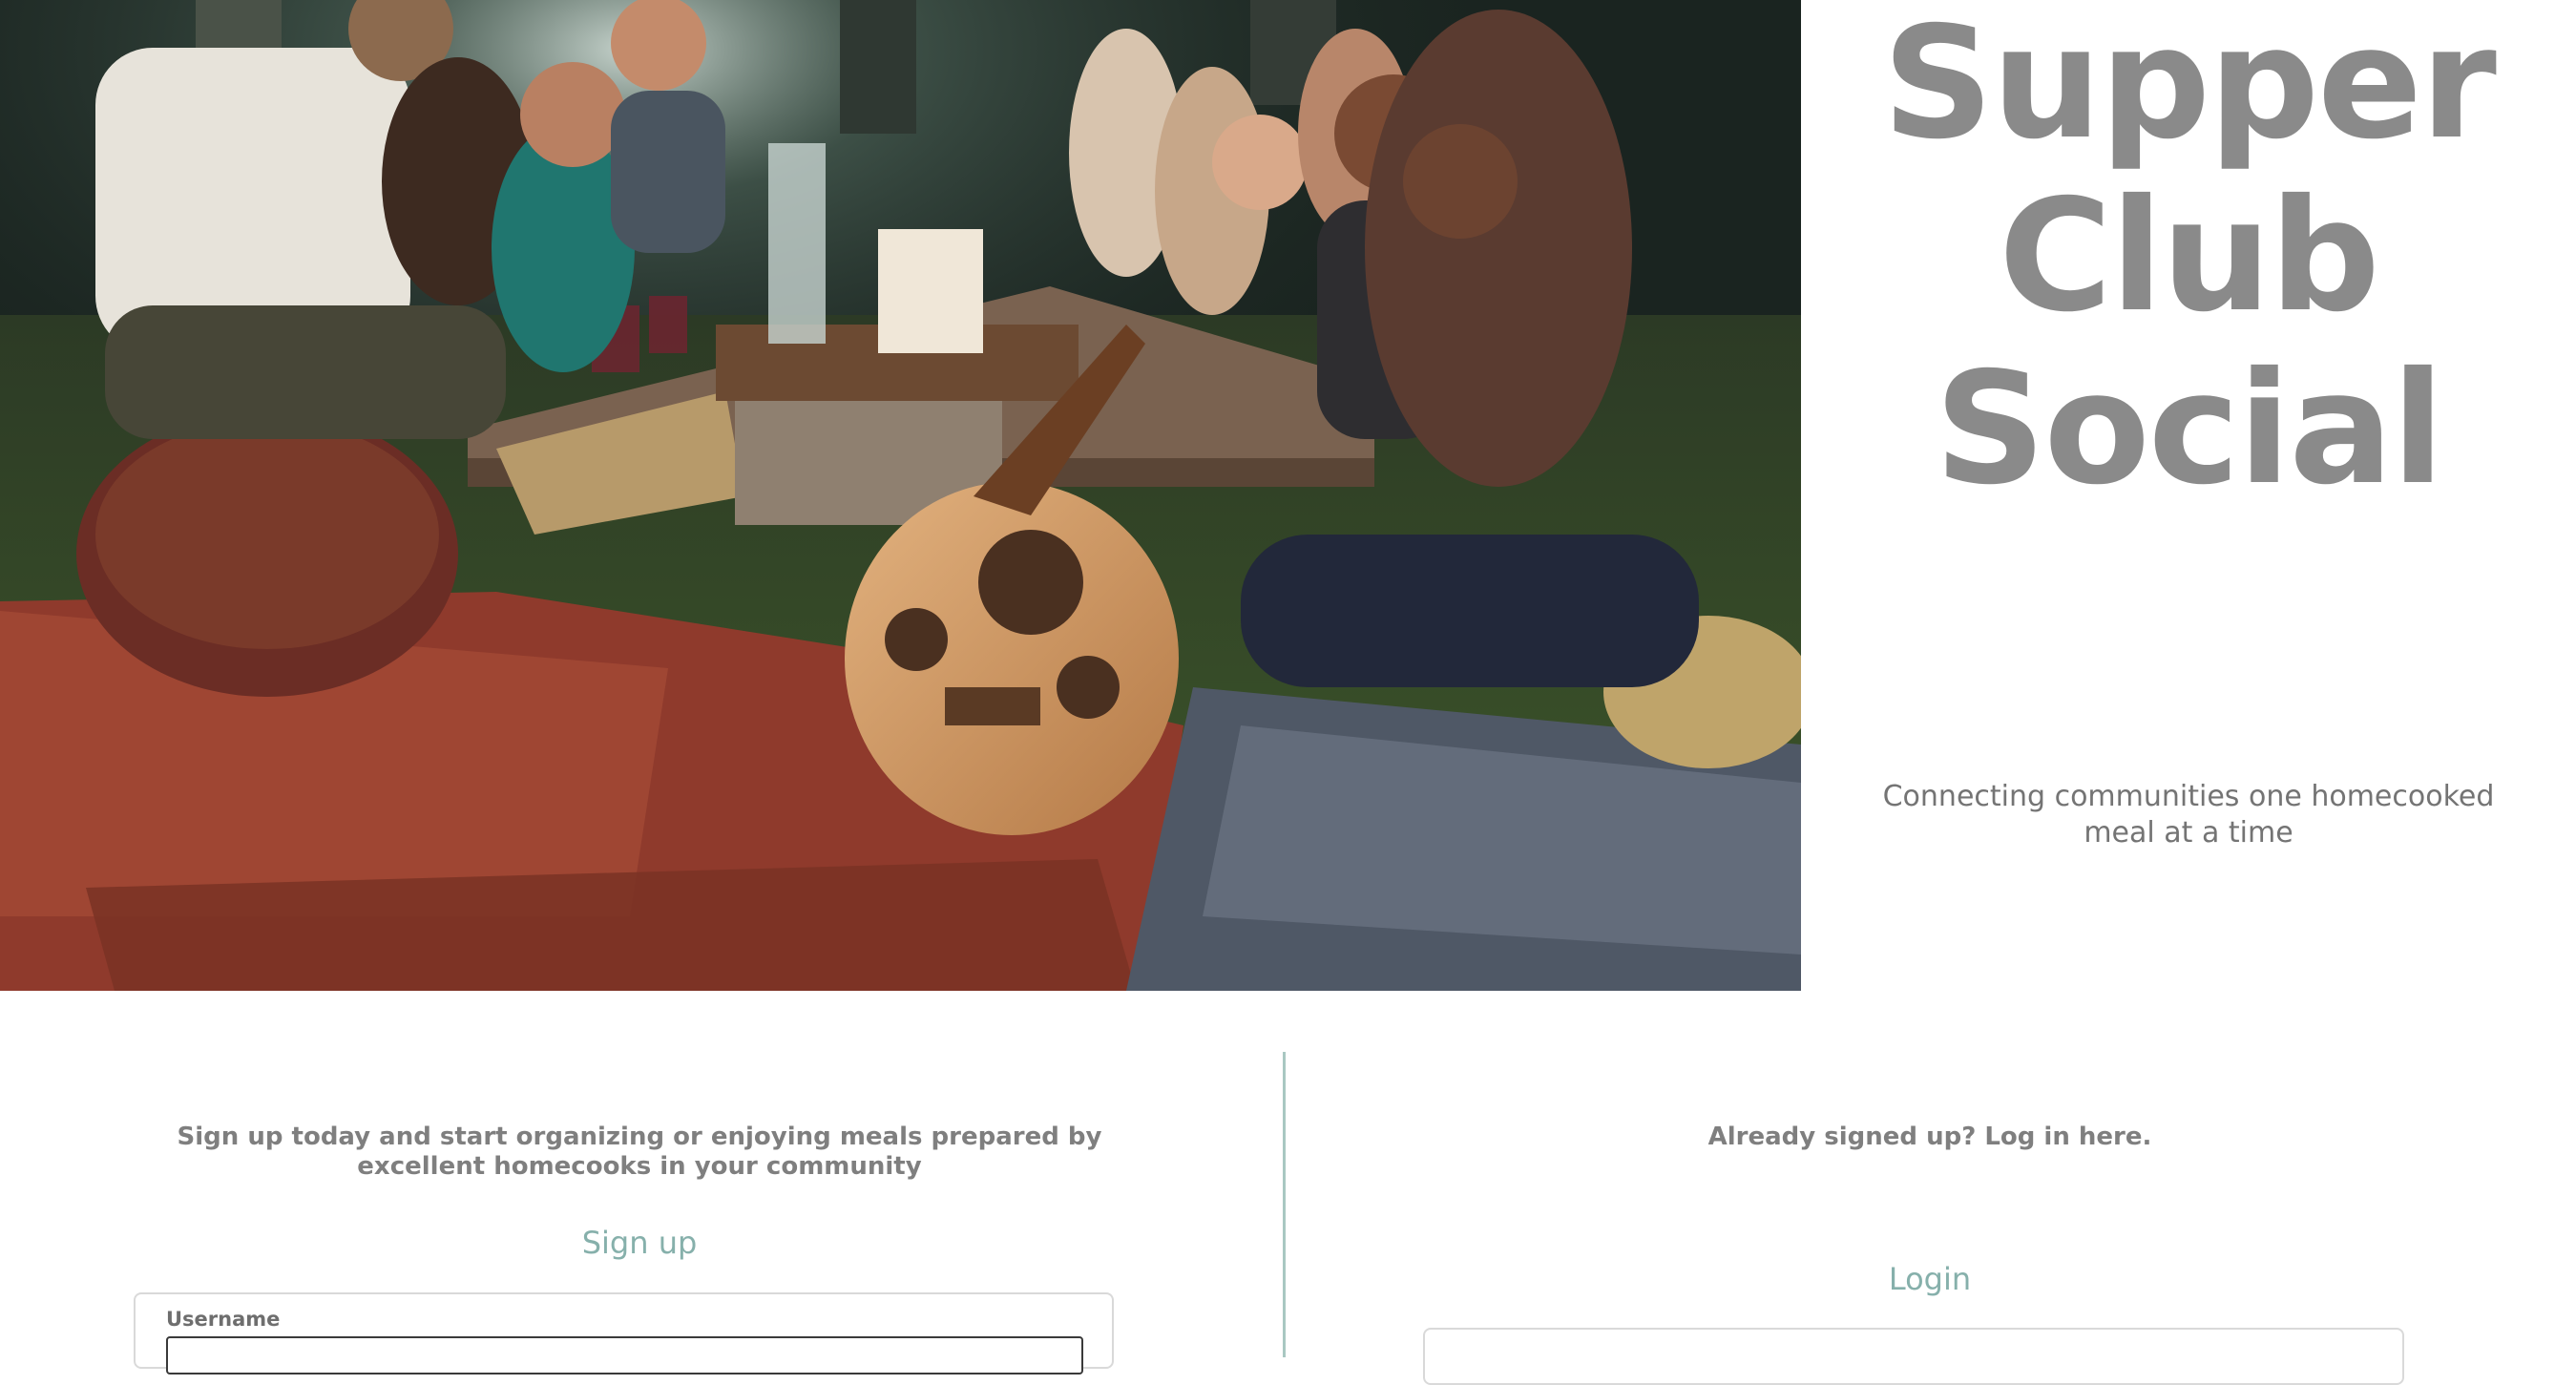 The height and width of the screenshot is (1385, 2576). I want to click on username-label: Username, so click(223, 1320).